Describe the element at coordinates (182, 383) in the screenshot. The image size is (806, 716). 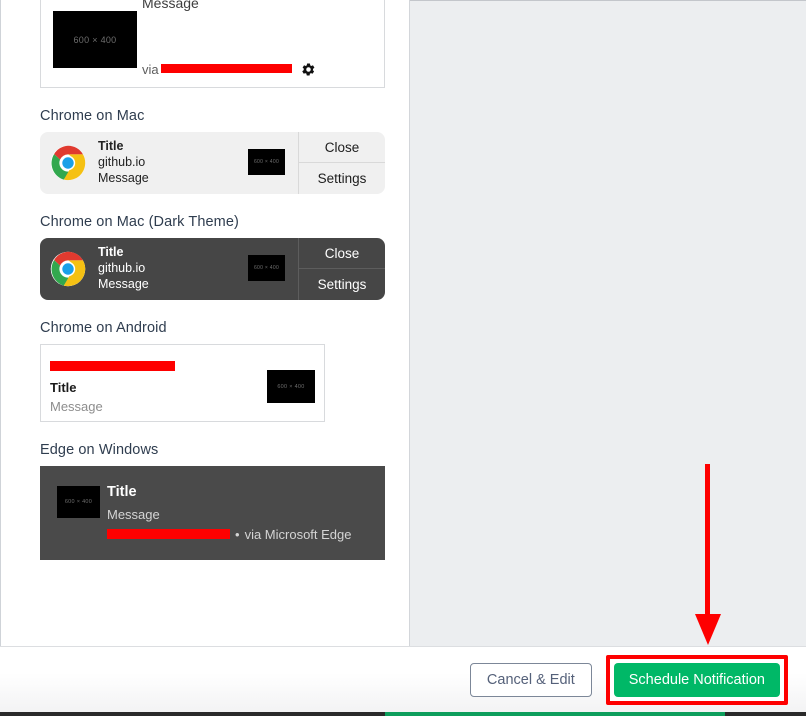
I see `notification-card-chrome-android: Title Message 600 × 400` at that location.